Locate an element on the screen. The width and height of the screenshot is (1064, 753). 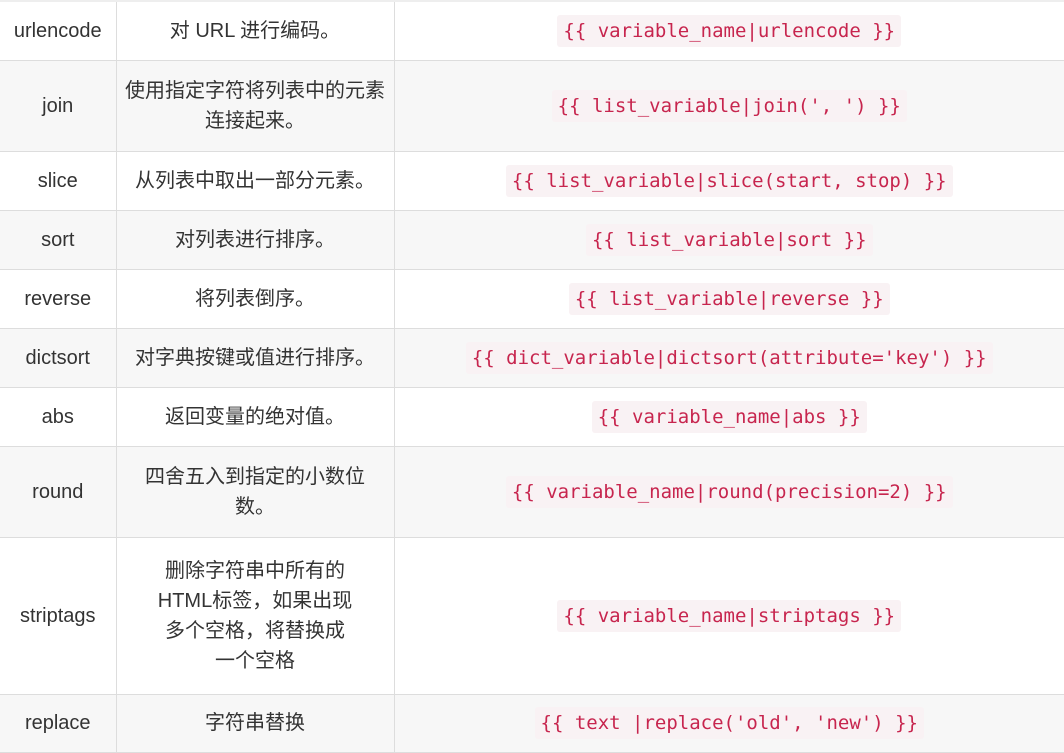
filter-example-code: {{ list_variable|join(', ') }} is located at coordinates (729, 105).